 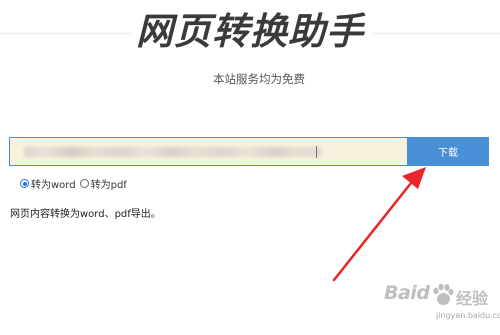 What do you see at coordinates (468, 315) in the screenshot?
I see `watermark-url-text: jingyan.baidu.com` at bounding box center [468, 315].